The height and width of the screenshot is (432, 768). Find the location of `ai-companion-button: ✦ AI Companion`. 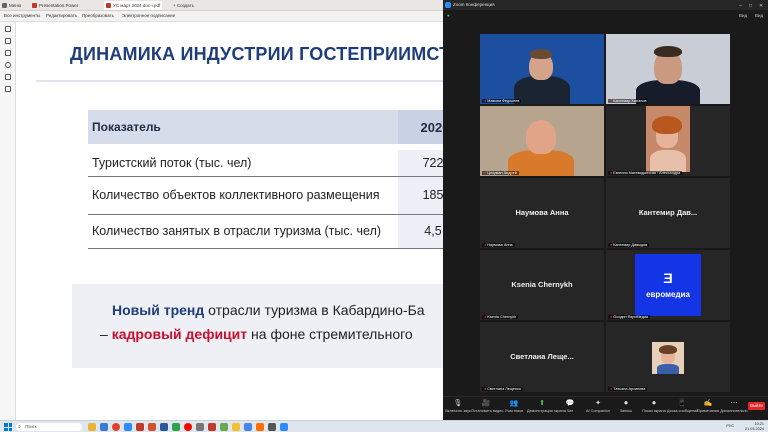

ai-companion-button: ✦ AI Companion is located at coordinates (598, 406).